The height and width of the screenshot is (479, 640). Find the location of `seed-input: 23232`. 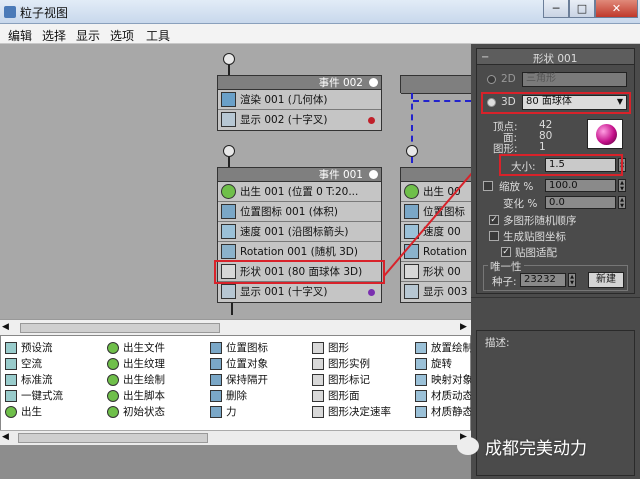

seed-input: 23232 is located at coordinates (543, 280).